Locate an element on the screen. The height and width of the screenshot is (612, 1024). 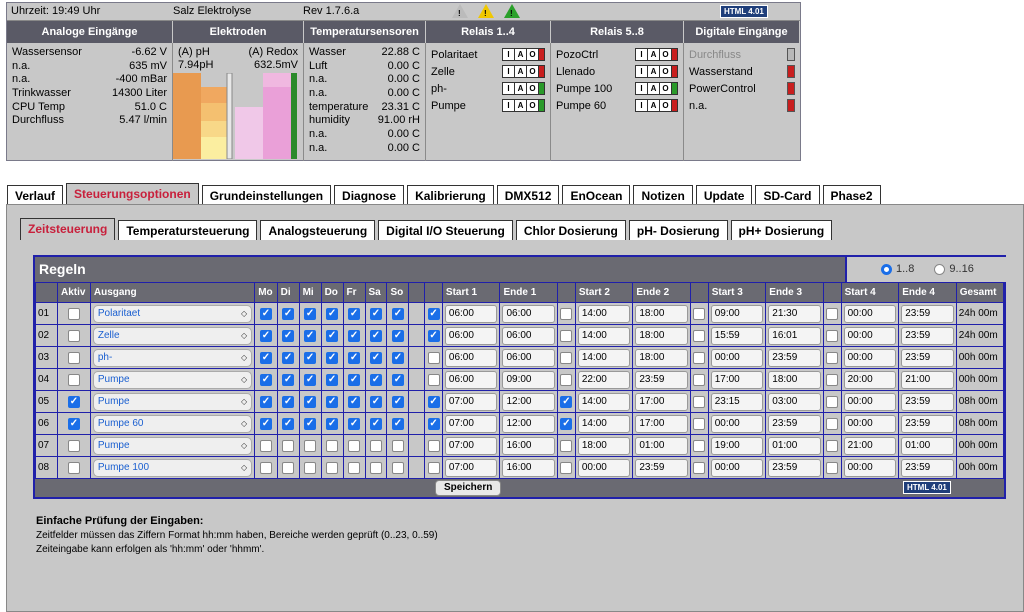
start-2-input: 22:00 is located at coordinates (604, 379).